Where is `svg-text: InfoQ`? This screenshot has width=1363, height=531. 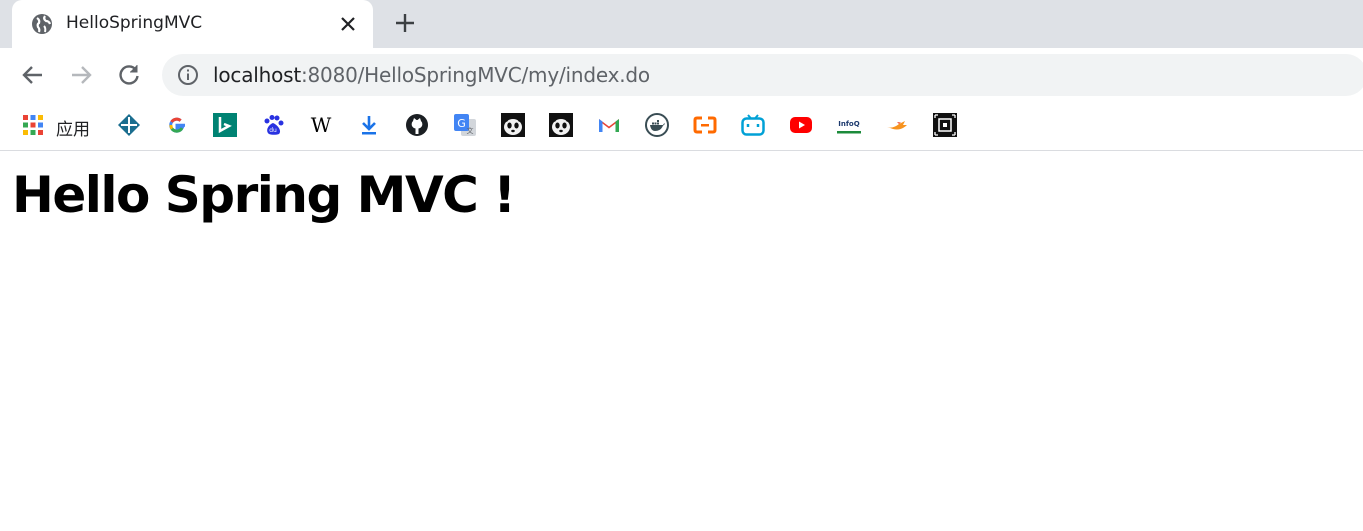
svg-text: InfoQ is located at coordinates (848, 124).